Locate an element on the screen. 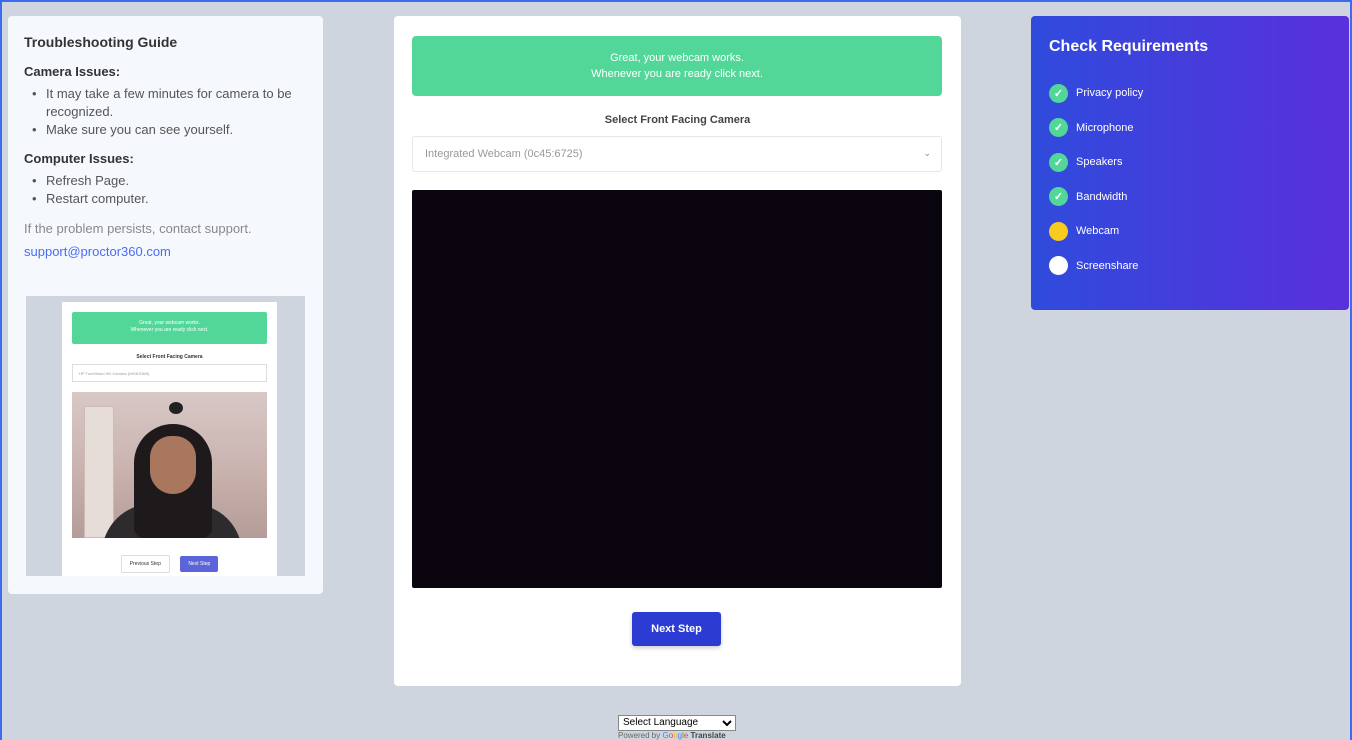  computer-issues-heading: Computer Issues: is located at coordinates (79, 158).